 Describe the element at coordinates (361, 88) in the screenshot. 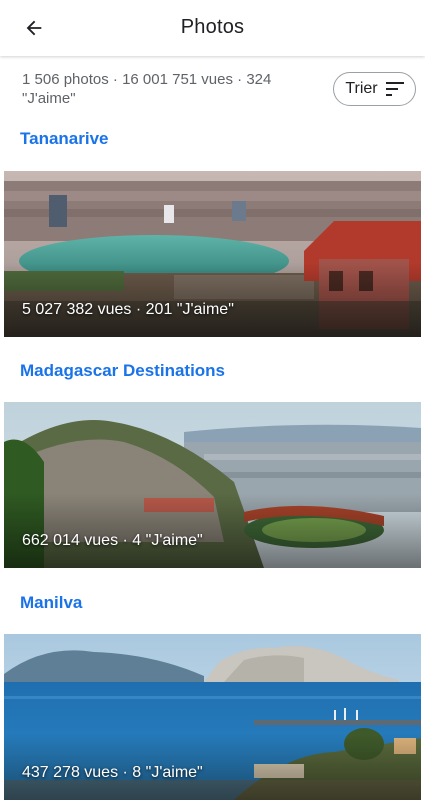

I see `sort-button-label: Trier` at that location.